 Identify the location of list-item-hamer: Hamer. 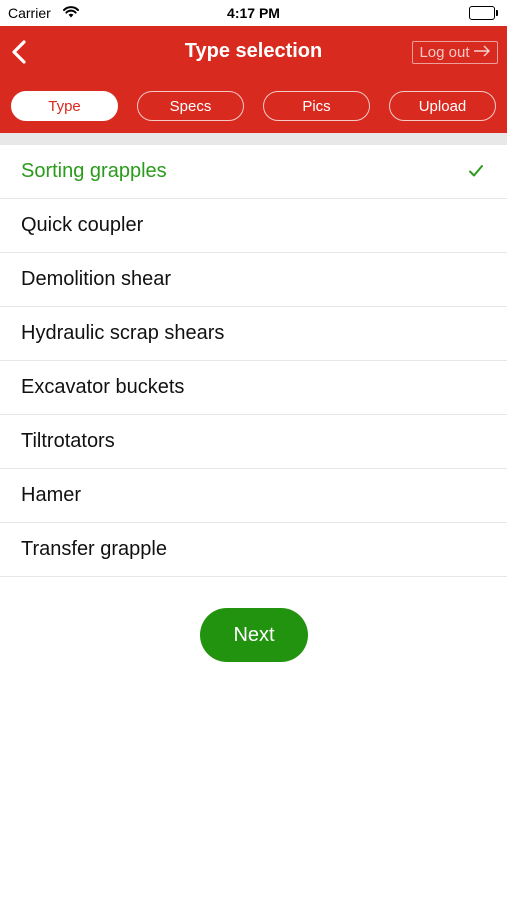
(253, 496).